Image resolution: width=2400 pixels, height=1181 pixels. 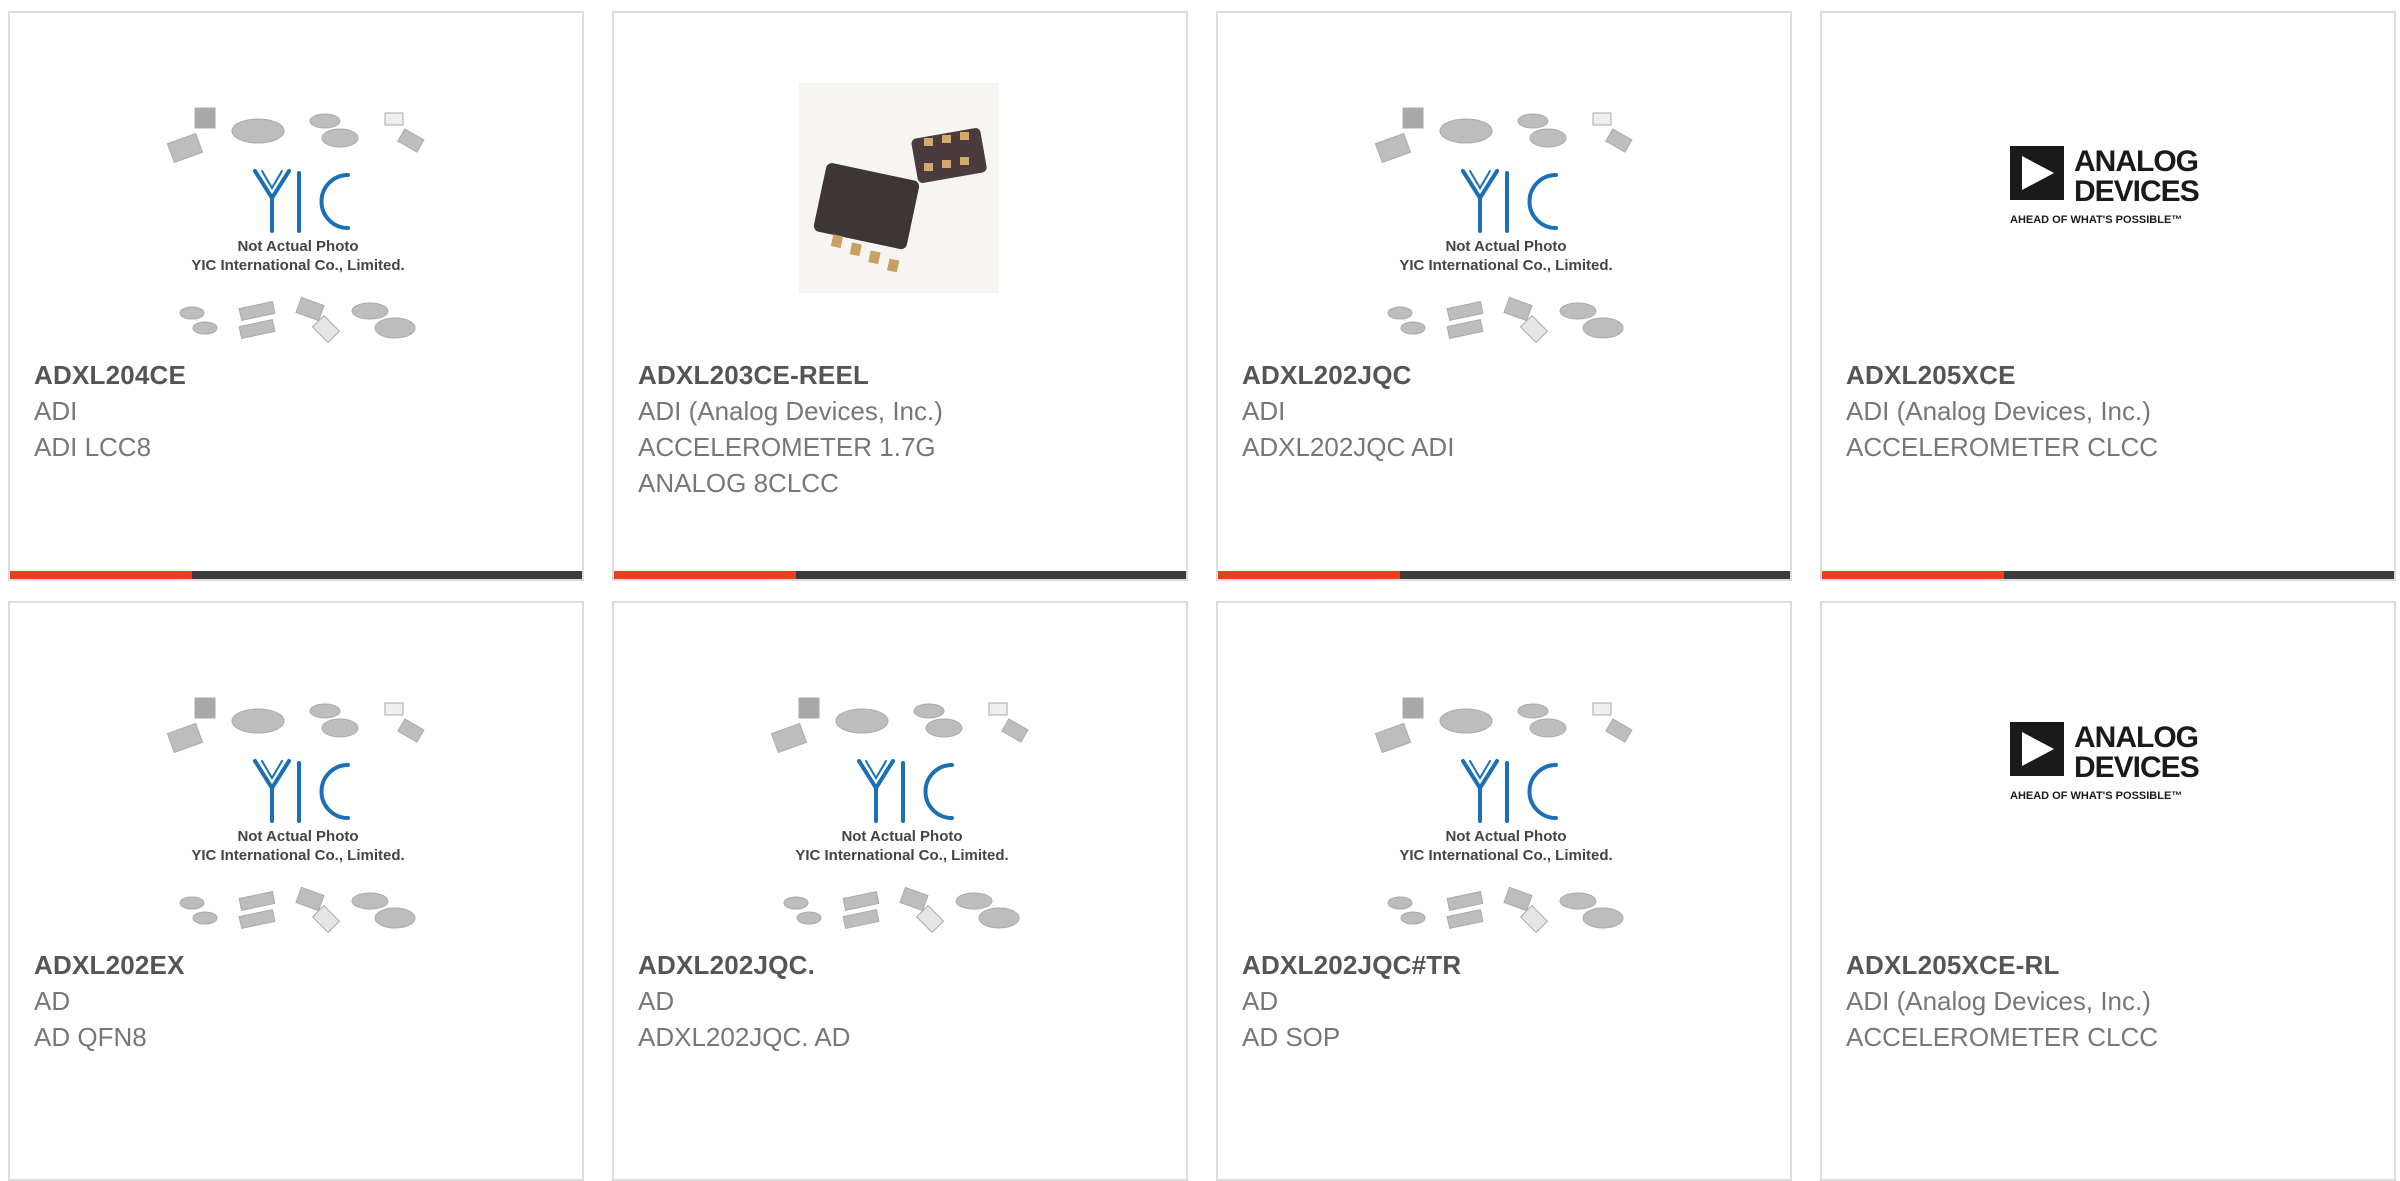 What do you see at coordinates (93, 447) in the screenshot?
I see `description: ADI LCC8` at bounding box center [93, 447].